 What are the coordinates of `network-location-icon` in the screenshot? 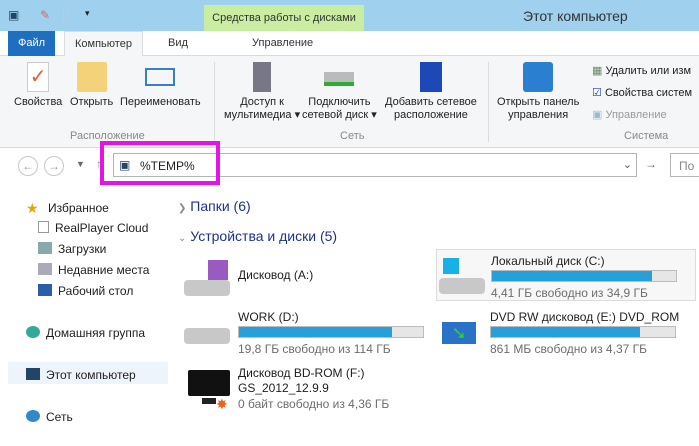 It's located at (430, 77).